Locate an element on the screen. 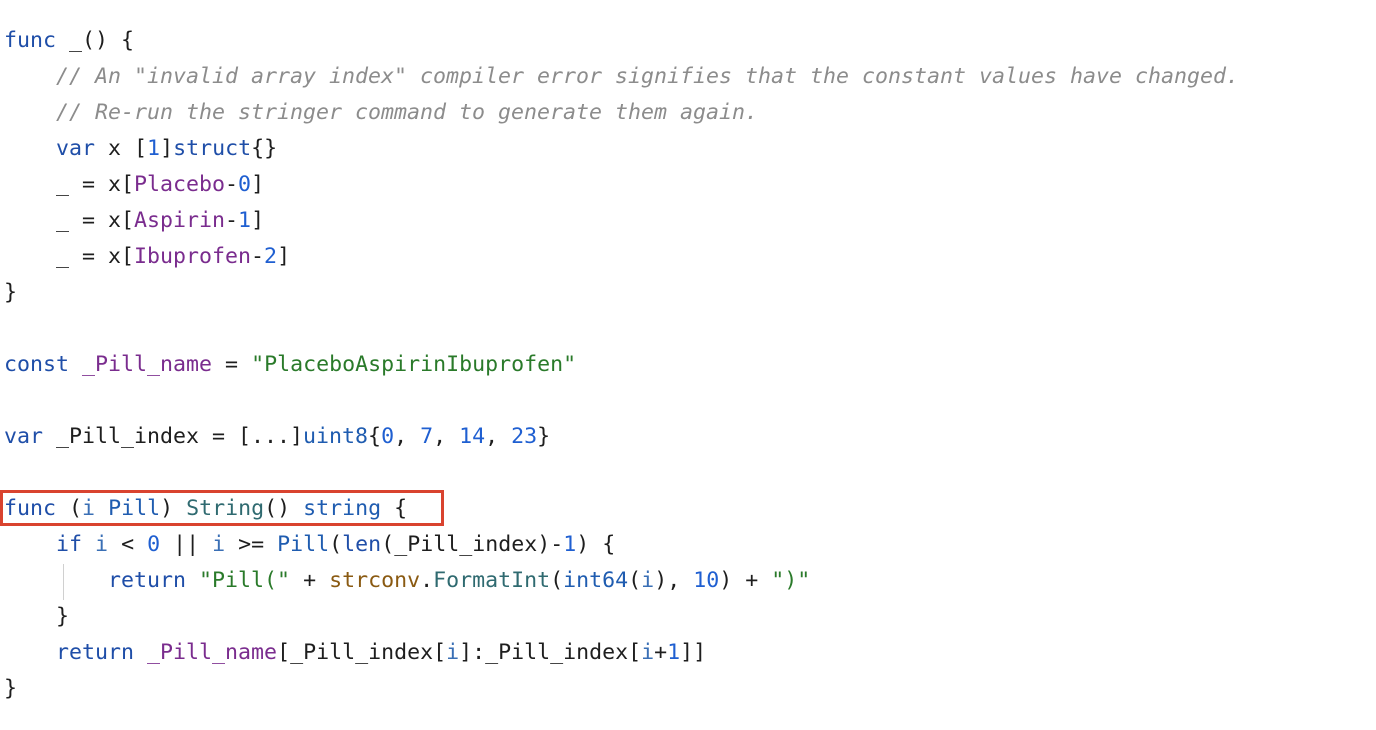  code-token: ), is located at coordinates (674, 580).